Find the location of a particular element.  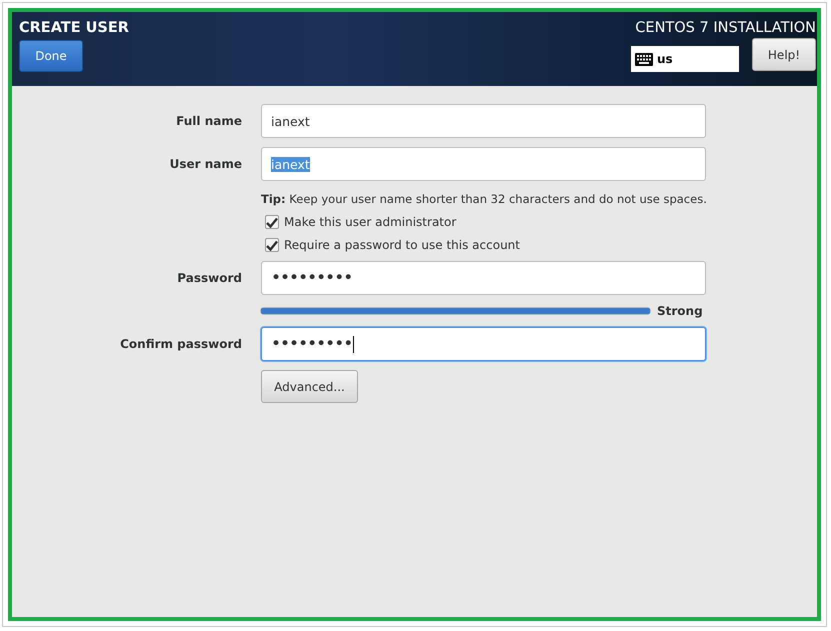

tip-text: Tip: Keep your user name shorter than 32 characters and do not use spaces. is located at coordinates (483, 199).